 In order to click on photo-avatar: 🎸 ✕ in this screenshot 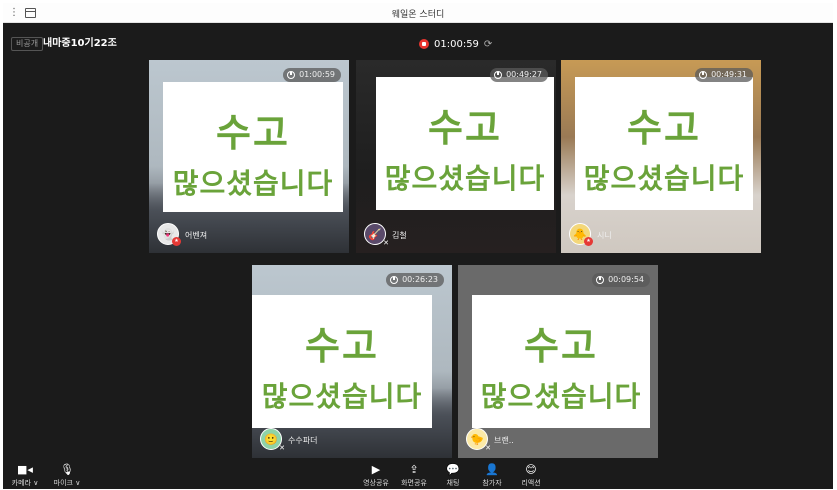, I will do `click(376, 235)`.